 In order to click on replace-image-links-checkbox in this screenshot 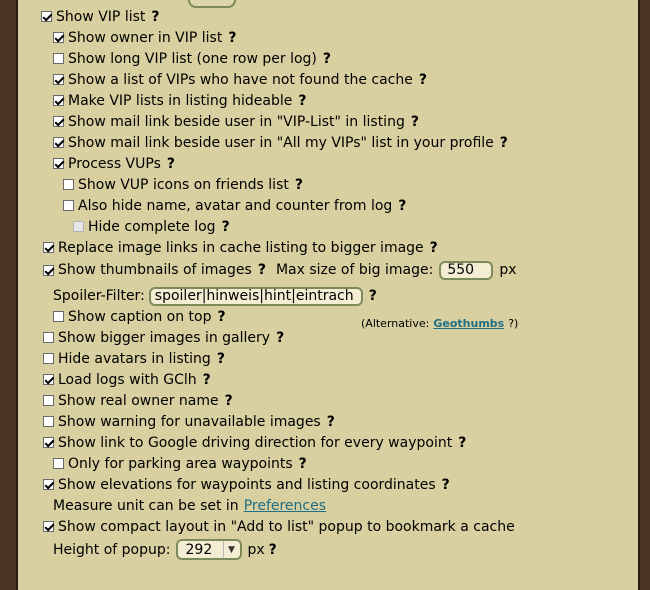, I will do `click(48, 247)`.